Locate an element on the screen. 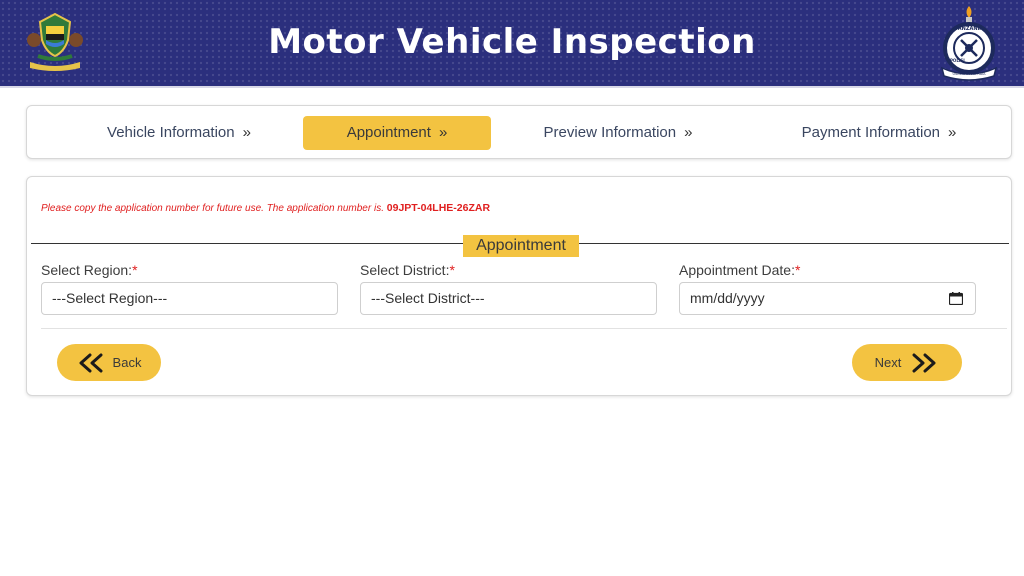  step-appointment: Appointment » is located at coordinates (397, 133).